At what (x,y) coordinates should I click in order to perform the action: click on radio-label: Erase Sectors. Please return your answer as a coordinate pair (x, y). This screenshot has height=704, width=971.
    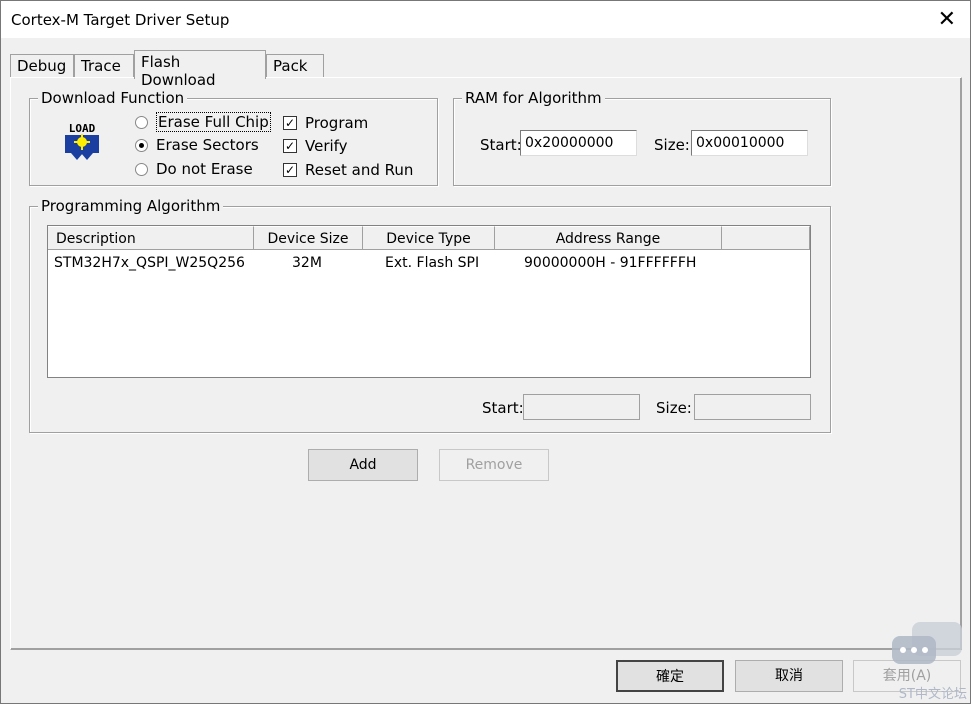
    Looking at the image, I should click on (207, 145).